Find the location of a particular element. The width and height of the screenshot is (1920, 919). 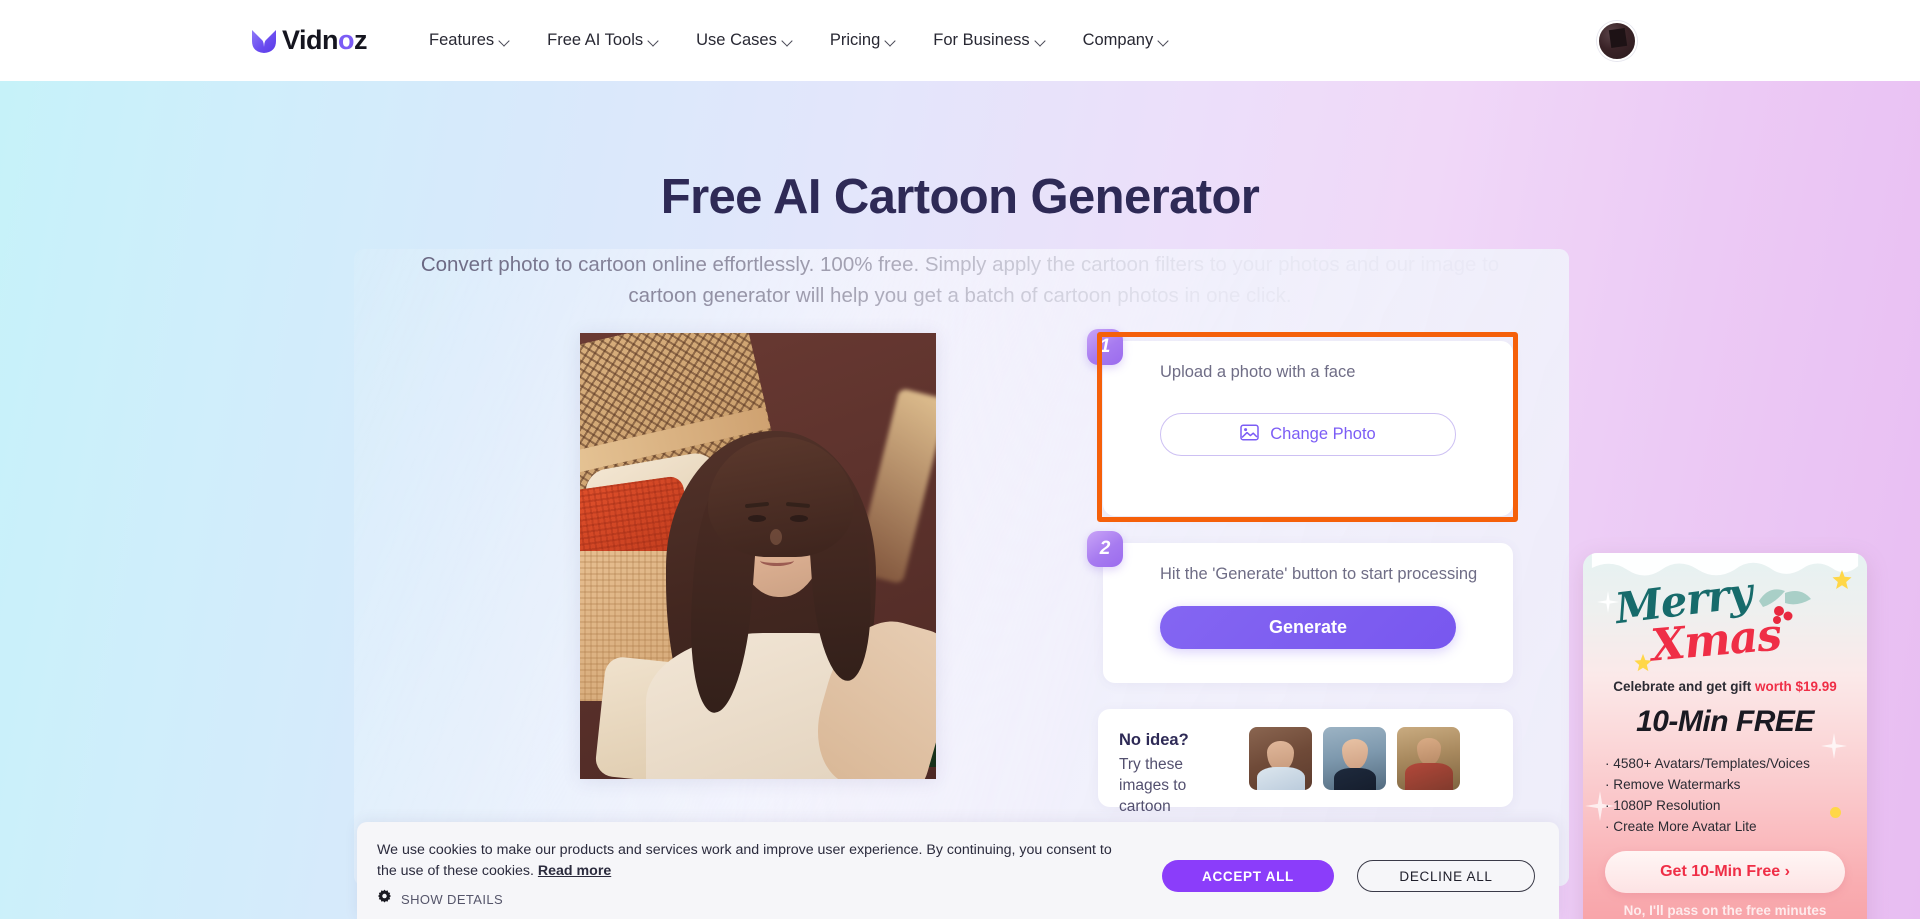

gear-icon is located at coordinates (384, 899).